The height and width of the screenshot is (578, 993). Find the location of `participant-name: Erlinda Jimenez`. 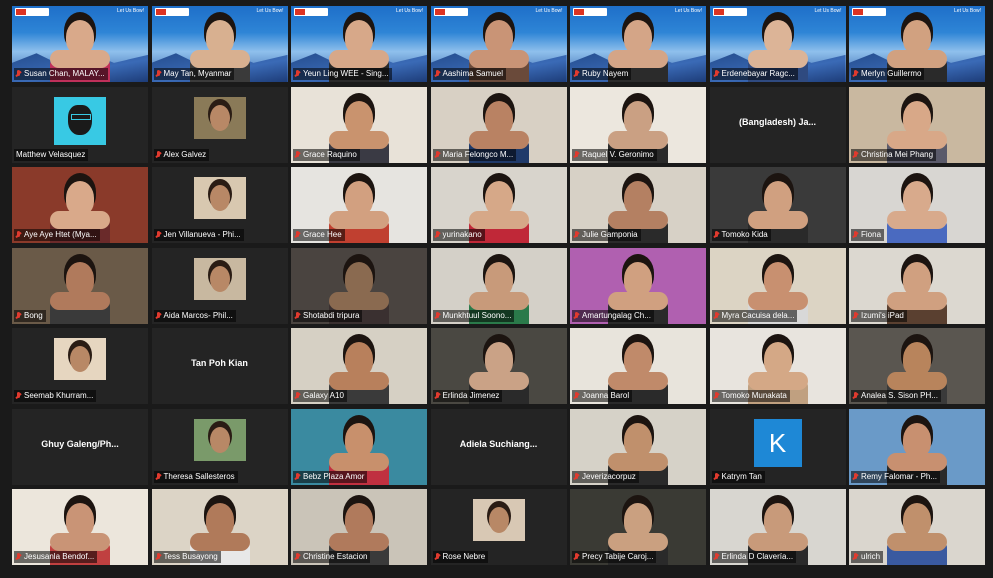

participant-name: Erlinda Jimenez is located at coordinates (471, 395).